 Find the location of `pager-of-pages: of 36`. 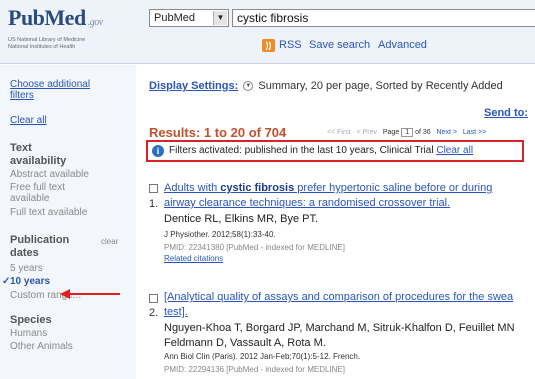

pager-of-pages: of 36 is located at coordinates (423, 132).